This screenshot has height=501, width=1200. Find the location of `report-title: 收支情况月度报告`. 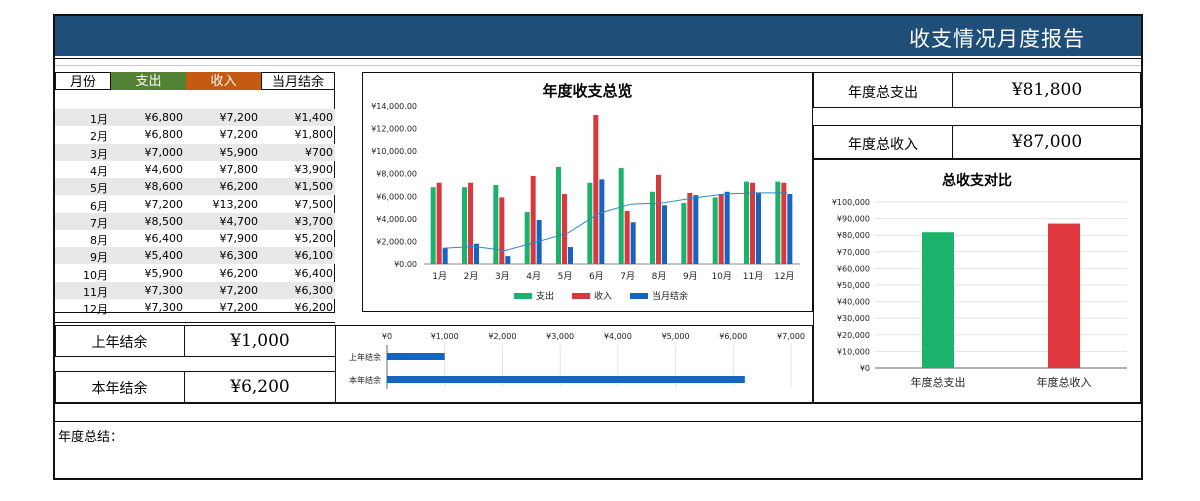

report-title: 收支情况月度报告 is located at coordinates (997, 39).